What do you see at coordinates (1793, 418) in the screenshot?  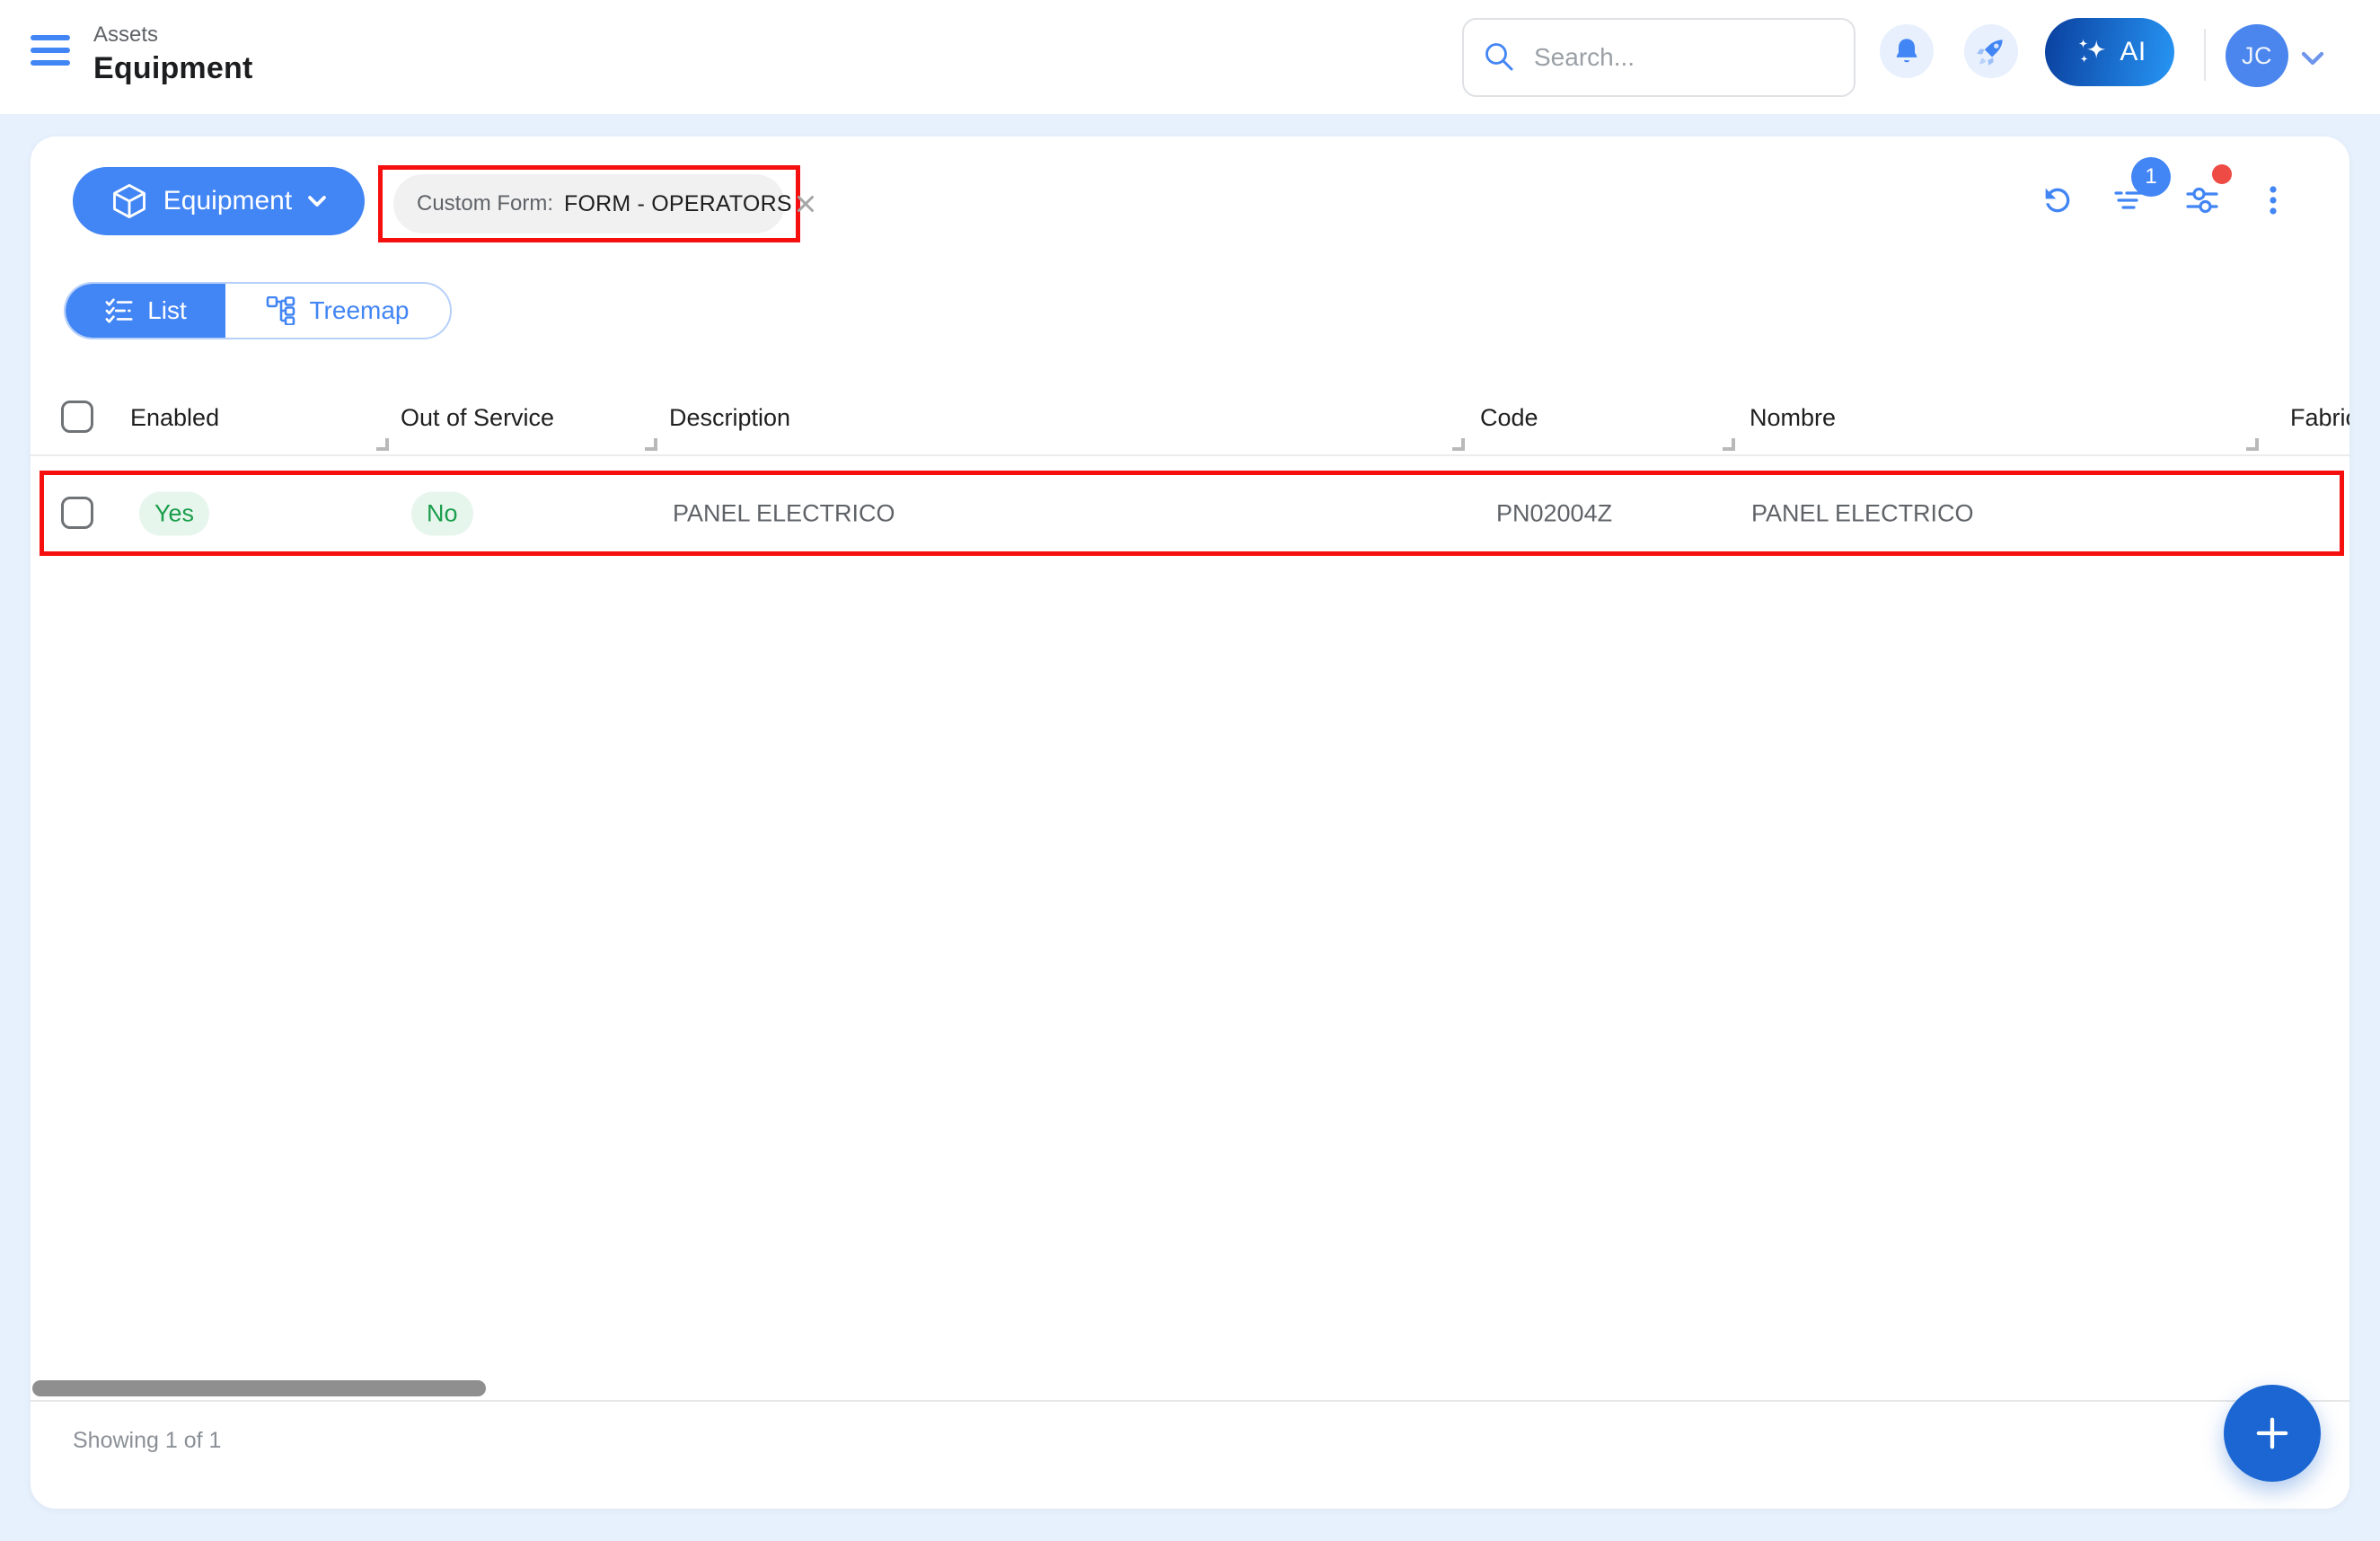 I see `column-header-nombre: Nombre` at bounding box center [1793, 418].